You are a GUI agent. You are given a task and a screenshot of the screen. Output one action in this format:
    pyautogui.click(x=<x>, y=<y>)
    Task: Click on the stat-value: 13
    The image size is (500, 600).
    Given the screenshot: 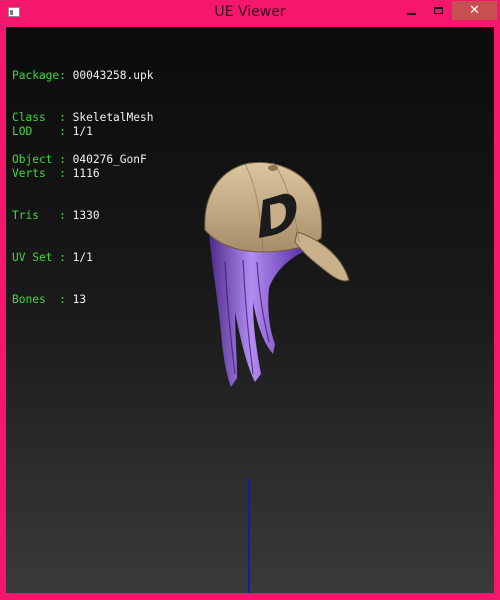 What is the action you would take?
    pyautogui.click(x=79, y=299)
    